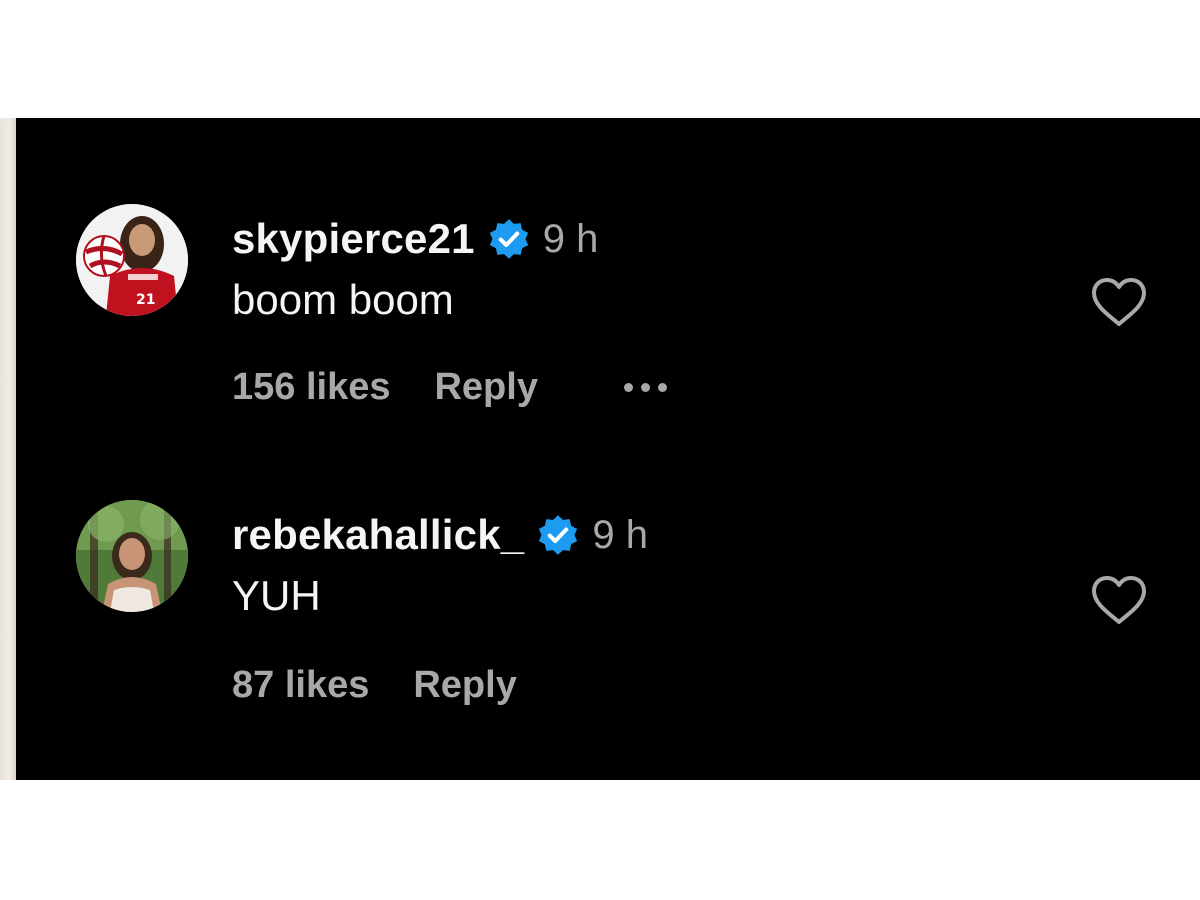 The height and width of the screenshot is (900, 1200). I want to click on avatar-jersey-number: 21, so click(145, 300).